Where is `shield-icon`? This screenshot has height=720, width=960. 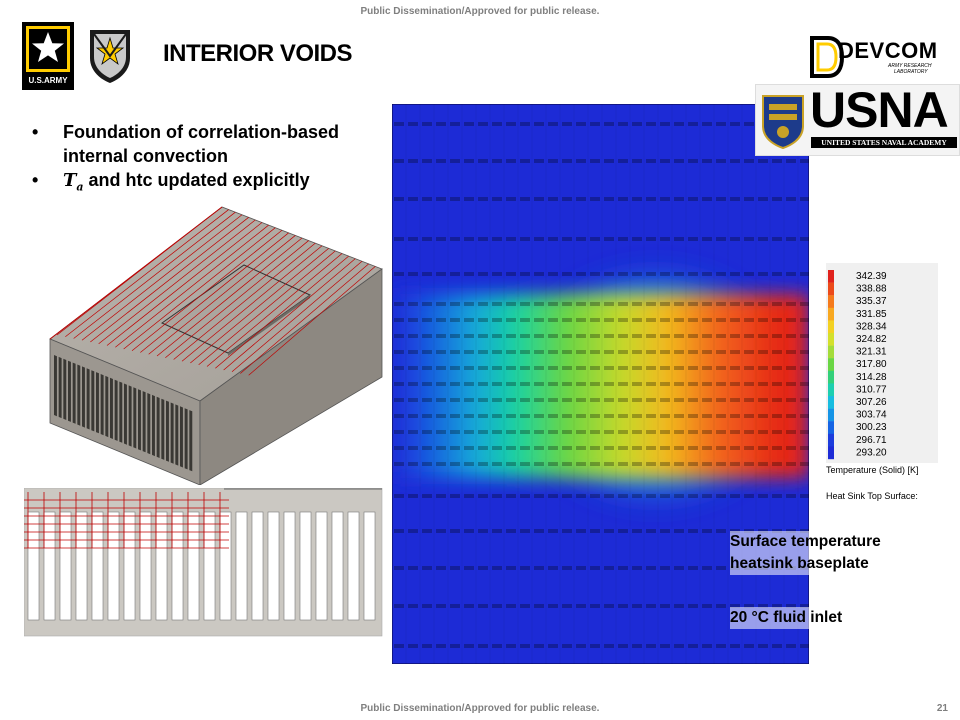
shield-icon is located at coordinates (110, 56).